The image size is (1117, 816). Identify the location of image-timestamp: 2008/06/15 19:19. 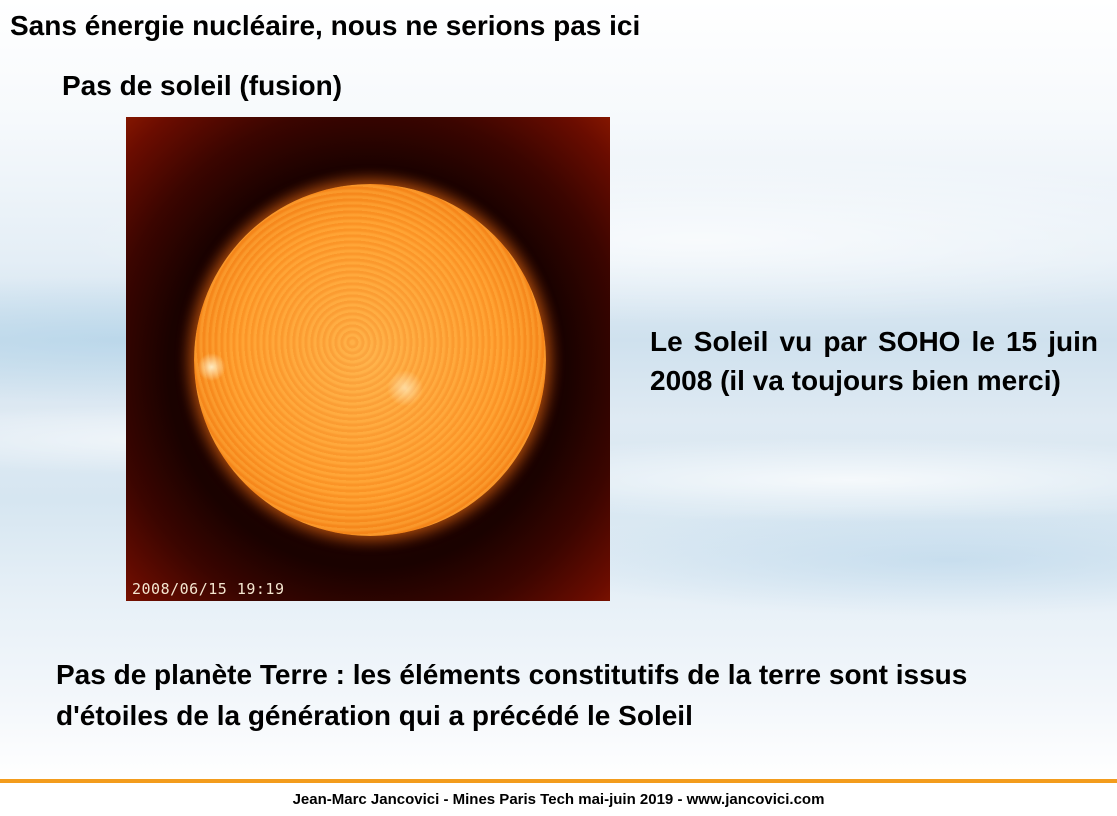
(208, 589).